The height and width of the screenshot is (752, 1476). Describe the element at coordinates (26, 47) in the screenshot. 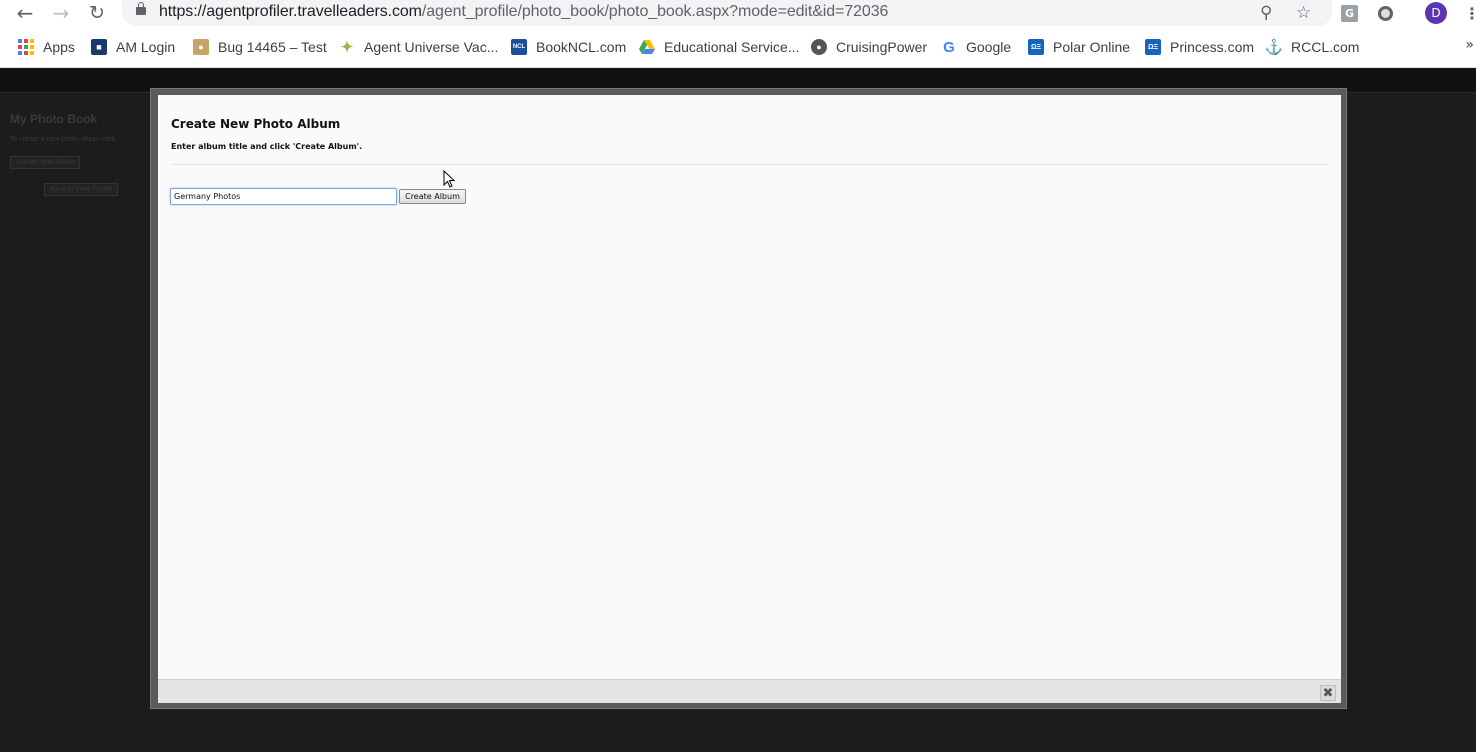

I see `apps-grid-icon` at that location.